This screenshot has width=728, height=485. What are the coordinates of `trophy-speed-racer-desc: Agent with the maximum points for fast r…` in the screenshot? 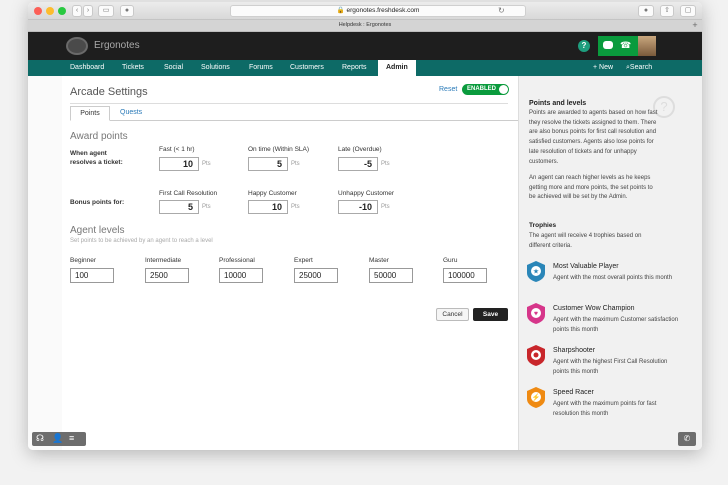 It's located at (605, 409).